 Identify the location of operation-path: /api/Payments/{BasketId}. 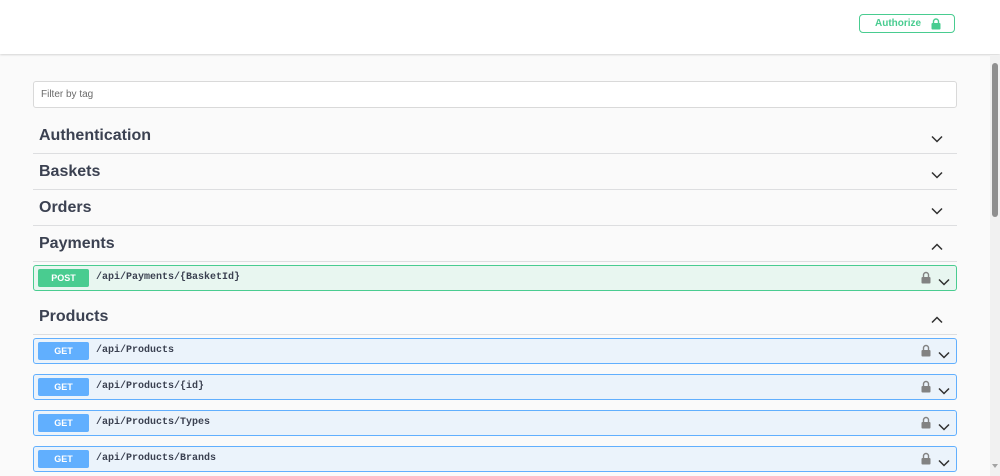
(168, 277).